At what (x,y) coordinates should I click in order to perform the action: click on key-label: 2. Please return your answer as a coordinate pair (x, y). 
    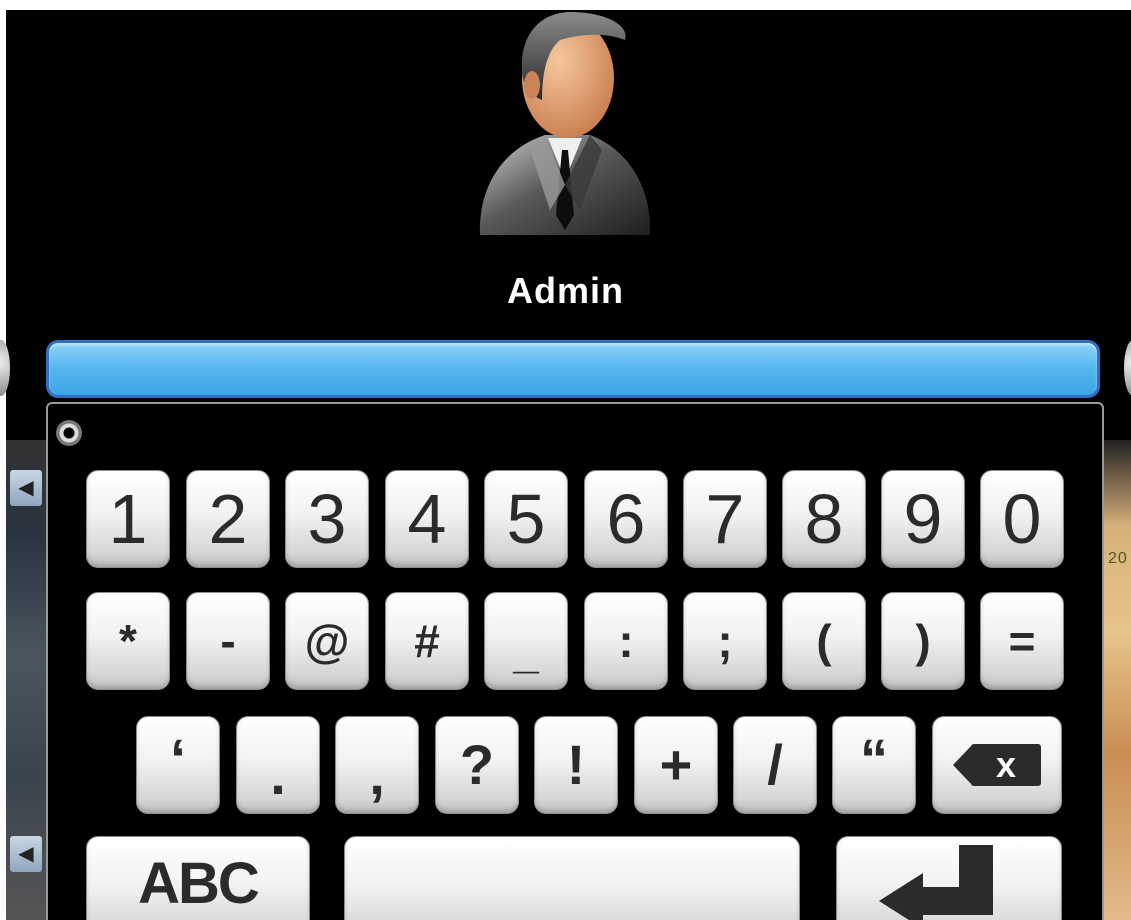
    Looking at the image, I should click on (228, 519).